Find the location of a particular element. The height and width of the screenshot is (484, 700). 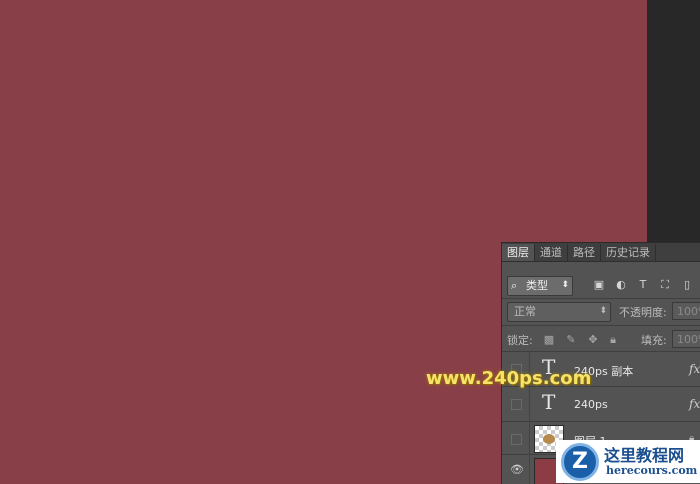

search-icon: ⌕ is located at coordinates (514, 285).